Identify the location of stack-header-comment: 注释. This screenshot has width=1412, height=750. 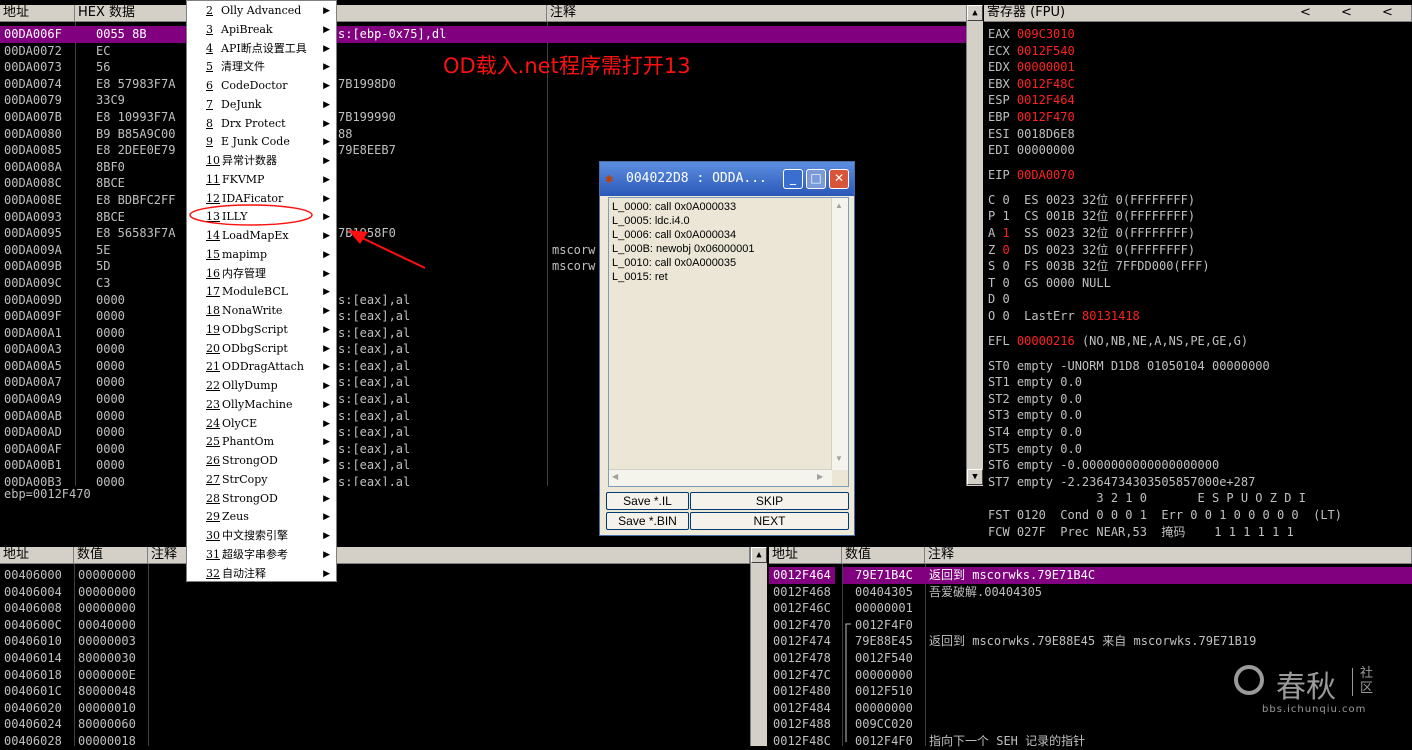
(1168, 555).